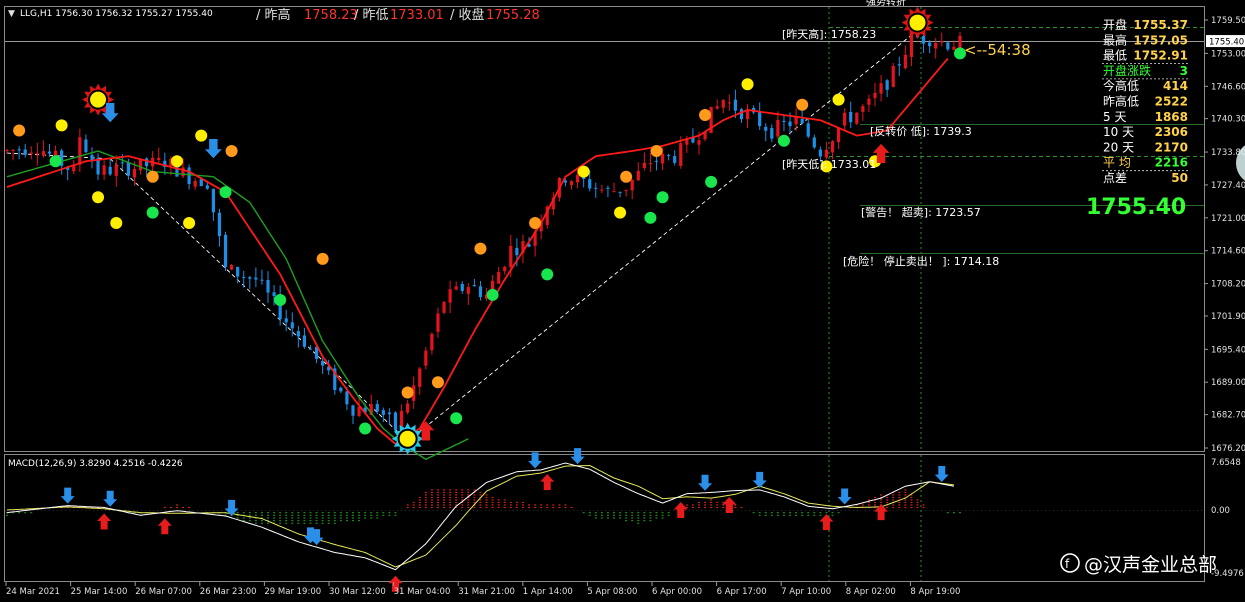 The height and width of the screenshot is (602, 1245). I want to click on signal-dot-green, so click(225, 192).